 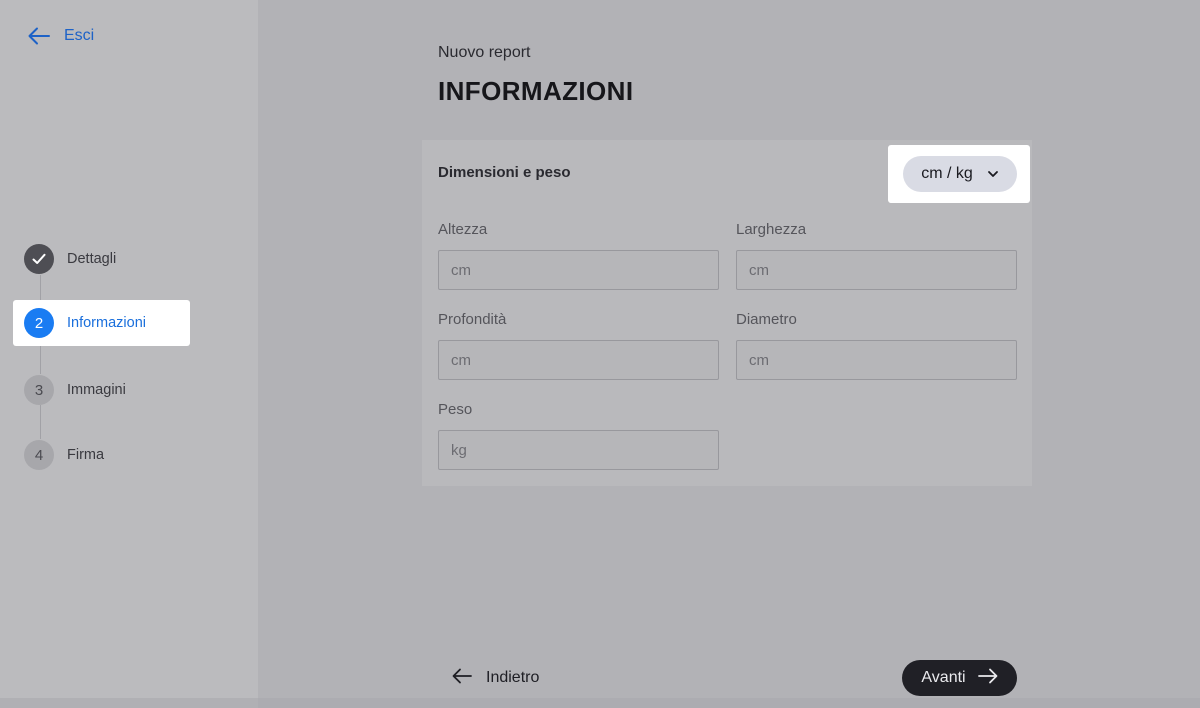 What do you see at coordinates (876, 360) in the screenshot?
I see `diametro-input` at bounding box center [876, 360].